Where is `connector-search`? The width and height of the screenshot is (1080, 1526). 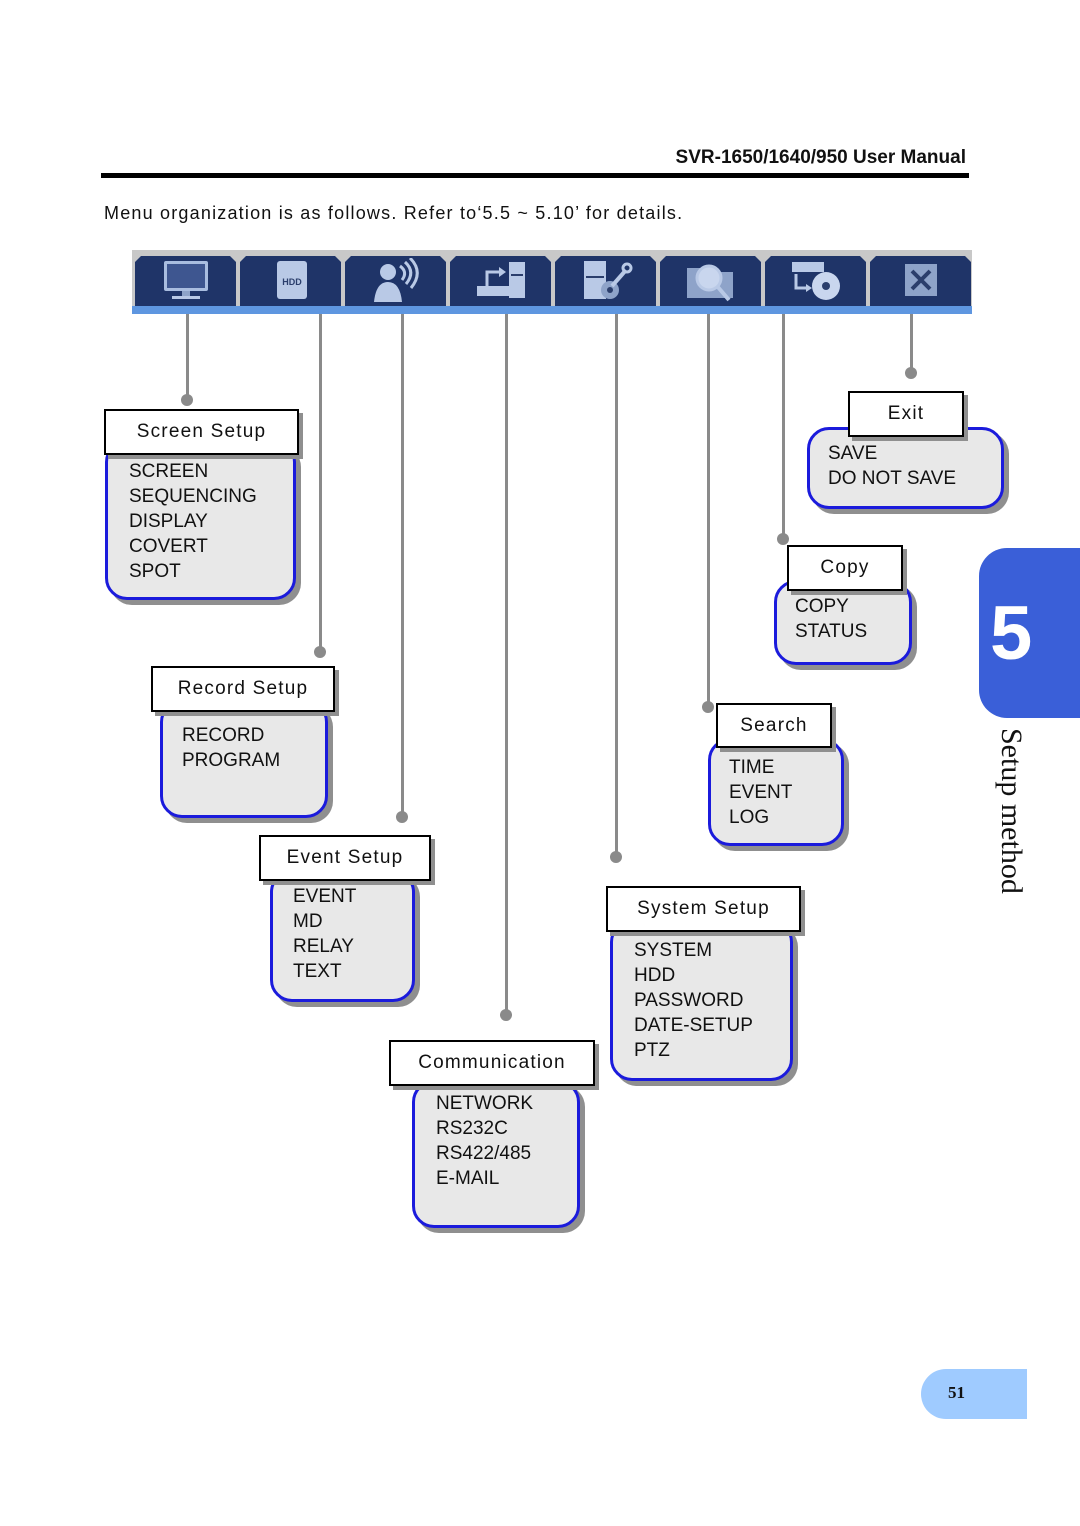
connector-search is located at coordinates (708, 510).